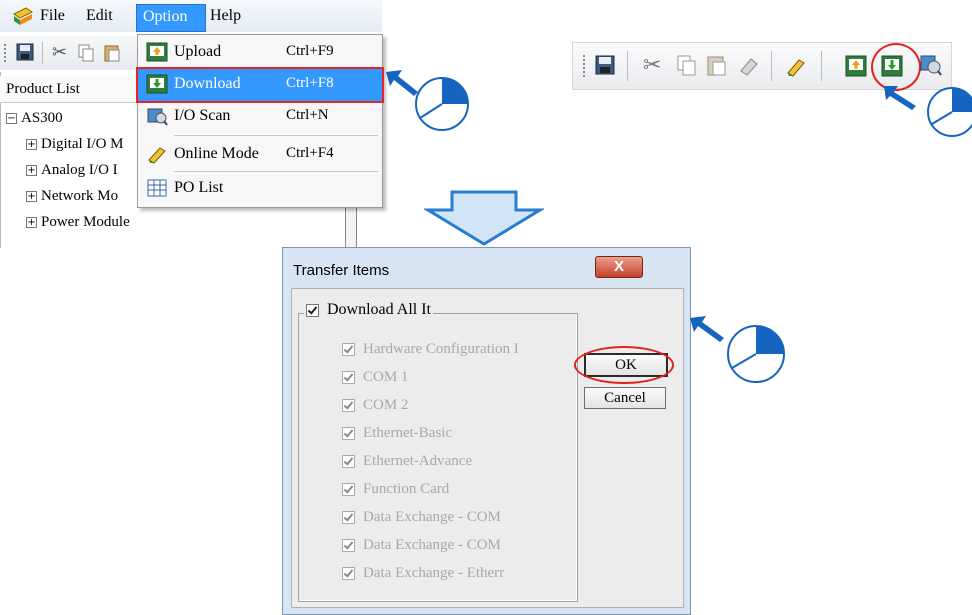  Describe the element at coordinates (34, 118) in the screenshot. I see `tree-node-root: − AS300` at that location.